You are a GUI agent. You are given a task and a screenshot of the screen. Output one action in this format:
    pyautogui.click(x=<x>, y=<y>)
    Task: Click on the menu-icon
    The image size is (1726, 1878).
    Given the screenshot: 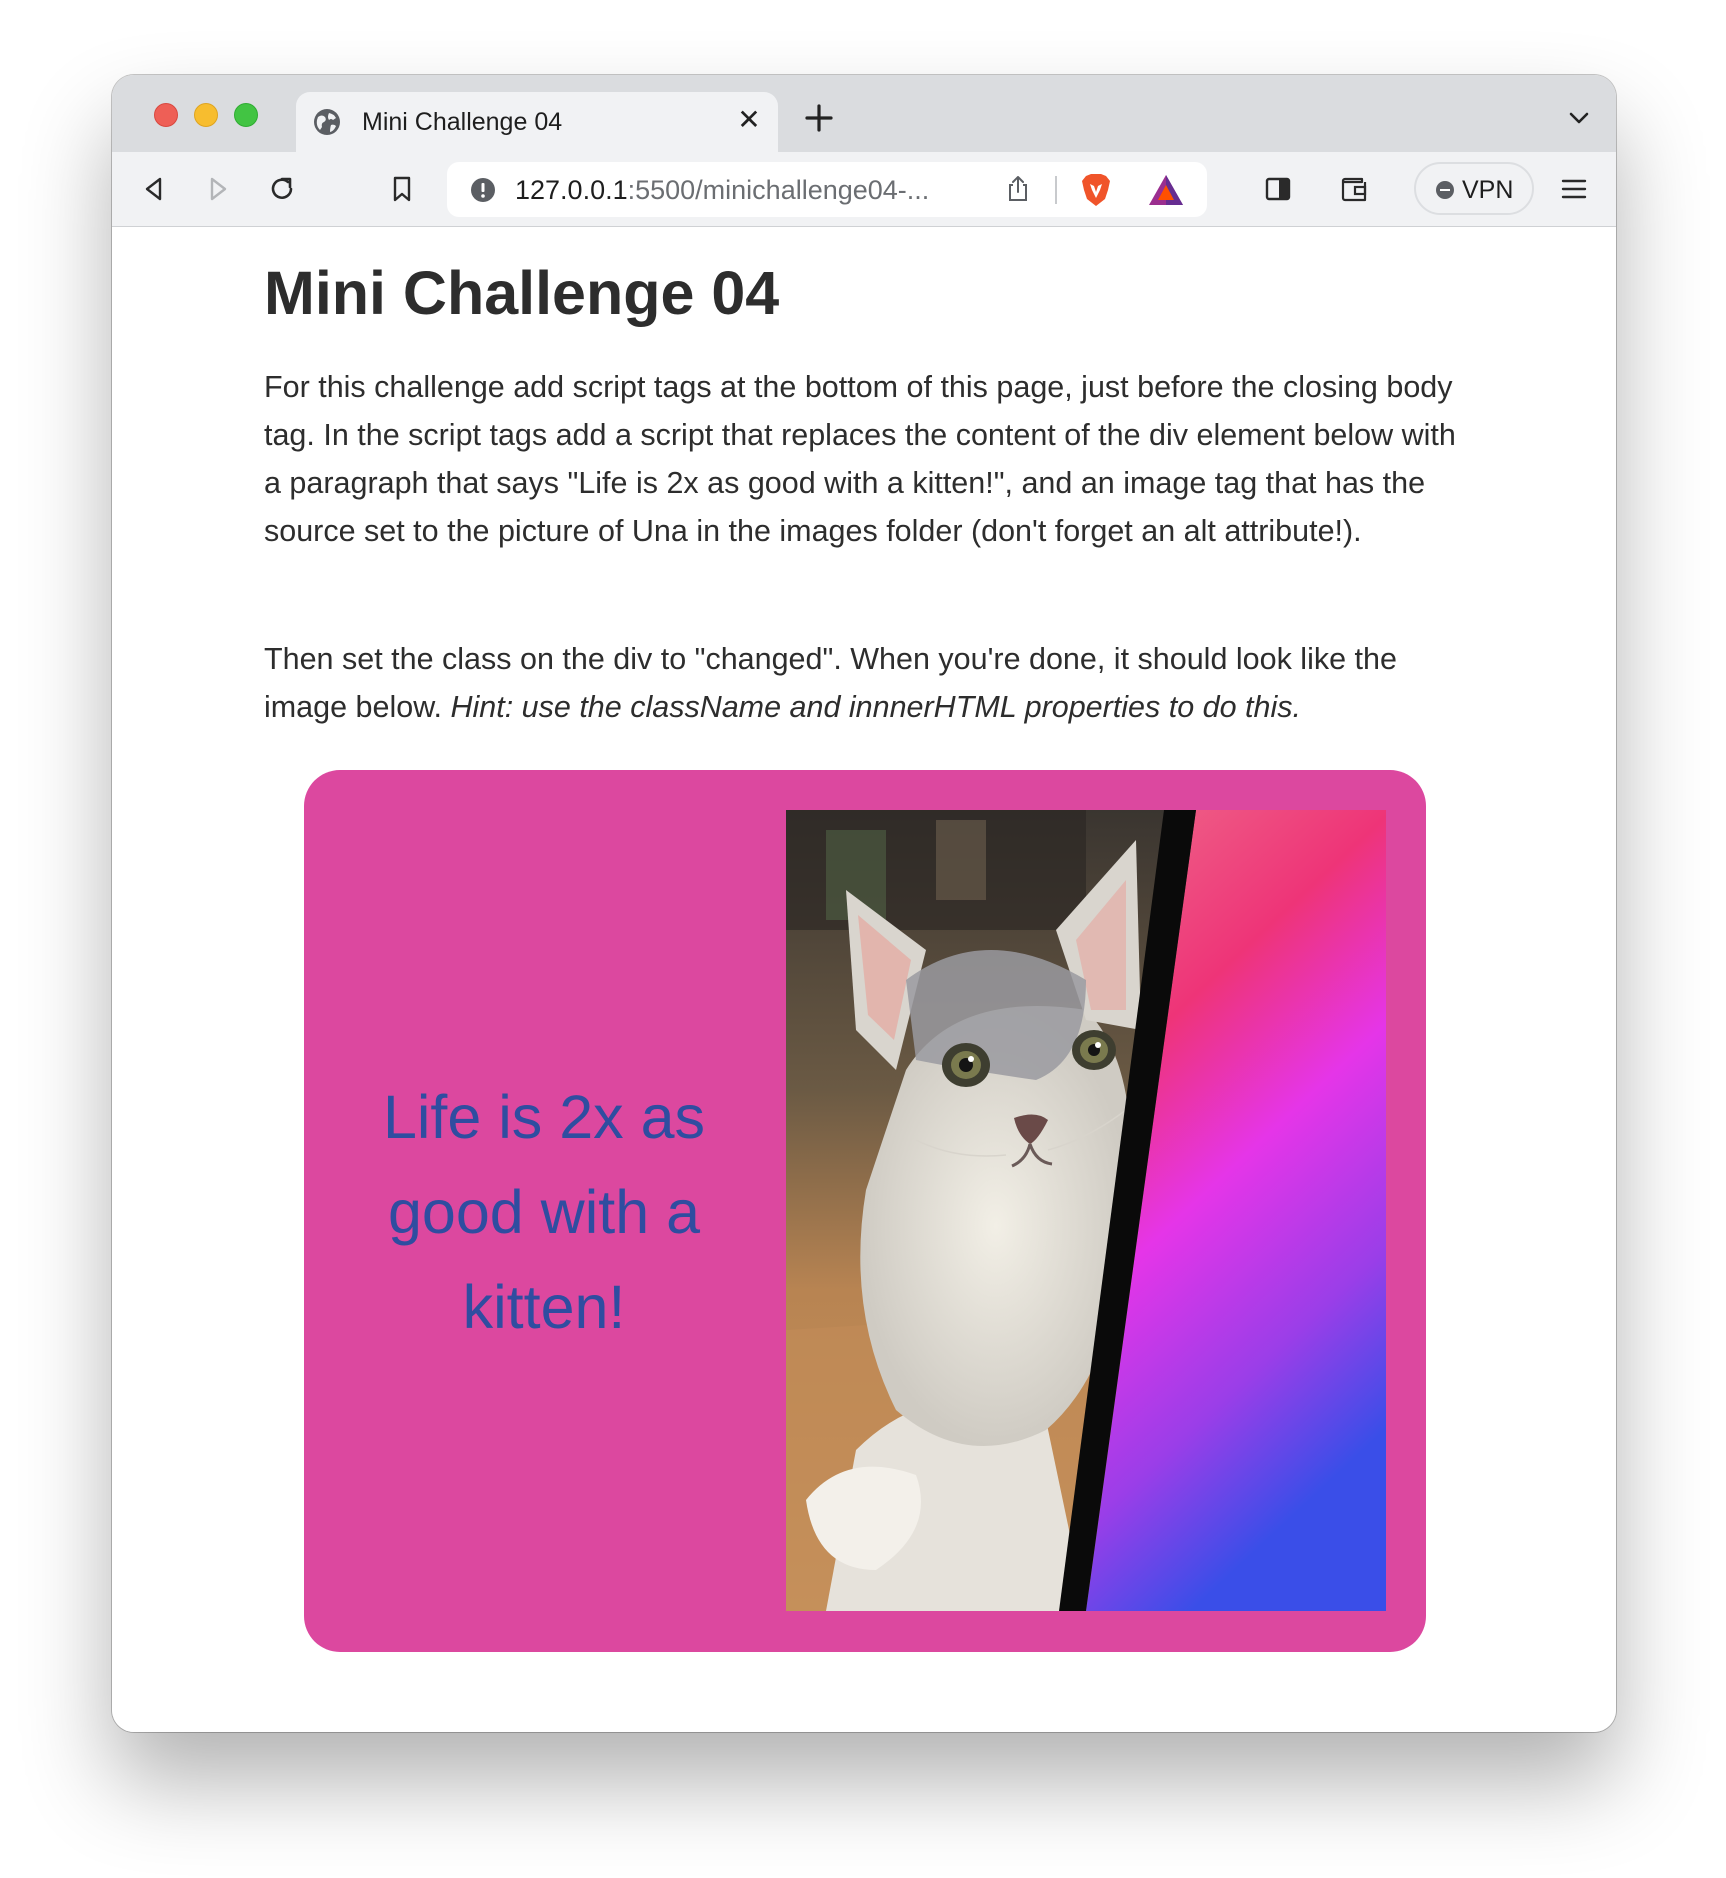 What is the action you would take?
    pyautogui.click(x=1574, y=189)
    